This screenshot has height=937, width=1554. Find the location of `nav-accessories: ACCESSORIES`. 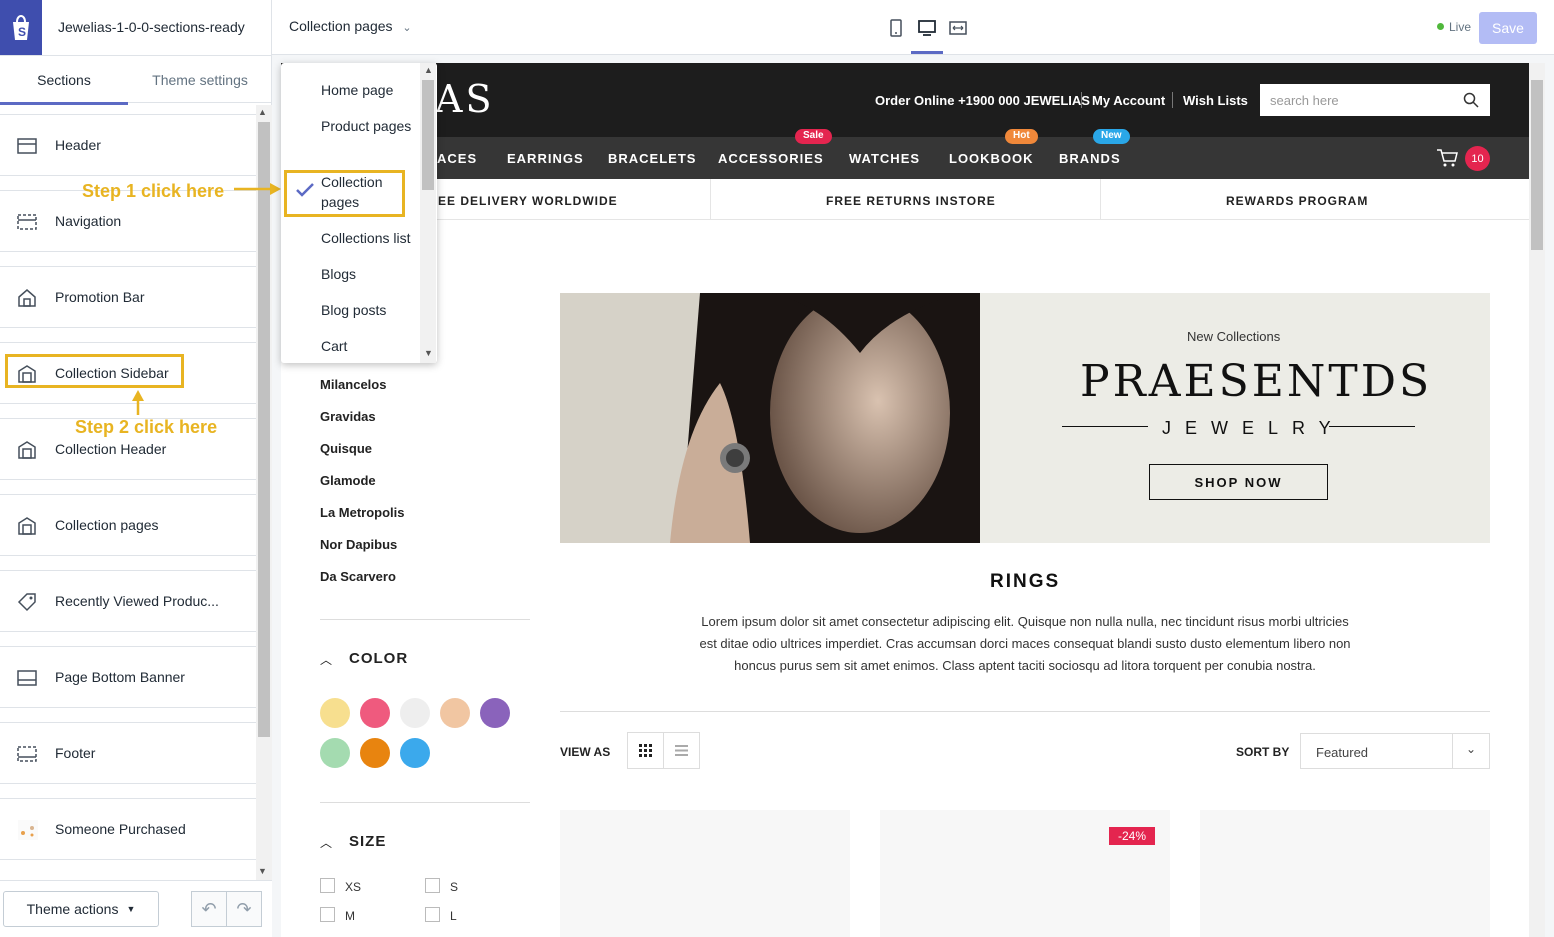

nav-accessories: ACCESSORIES is located at coordinates (771, 158).